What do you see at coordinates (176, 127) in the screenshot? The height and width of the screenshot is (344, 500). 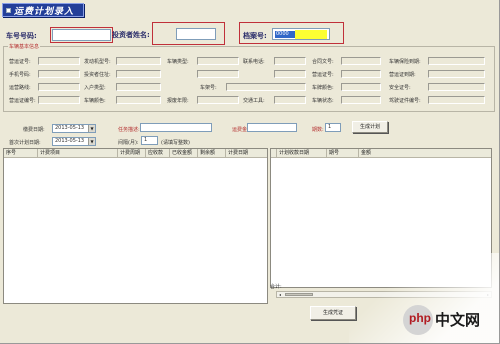 I see `task-input` at bounding box center [176, 127].